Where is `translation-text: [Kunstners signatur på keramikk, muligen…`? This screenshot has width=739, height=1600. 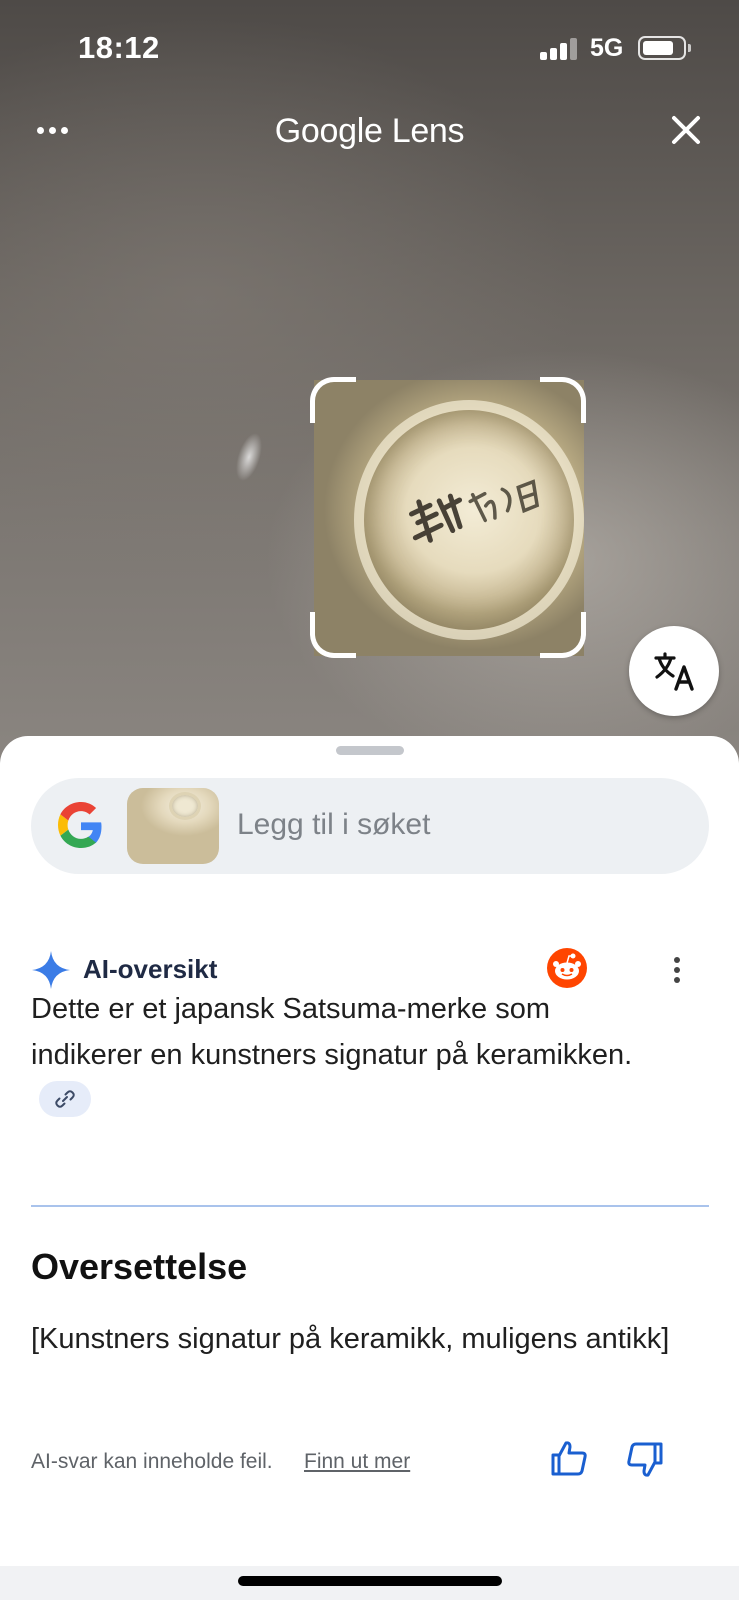 translation-text: [Kunstners signatur på keramikk, muligen… is located at coordinates (350, 1339).